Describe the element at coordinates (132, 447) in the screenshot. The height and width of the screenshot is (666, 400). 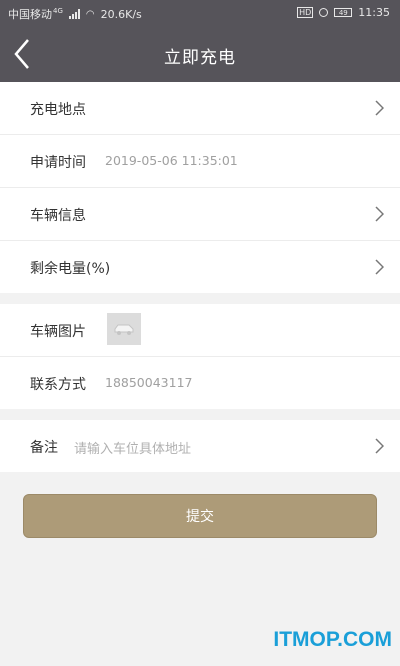
I see `remark-input: 请输入车位具体地址` at that location.